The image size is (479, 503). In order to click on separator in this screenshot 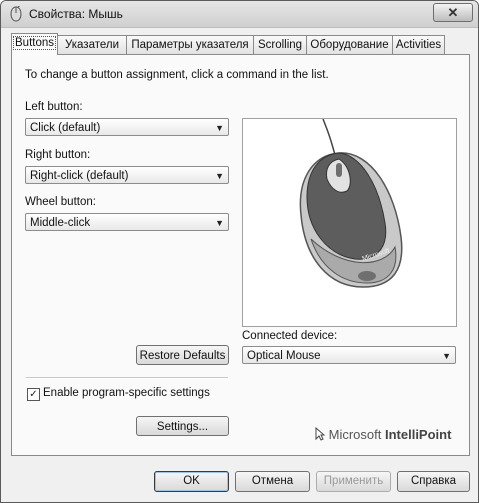, I will do `click(127, 378)`.